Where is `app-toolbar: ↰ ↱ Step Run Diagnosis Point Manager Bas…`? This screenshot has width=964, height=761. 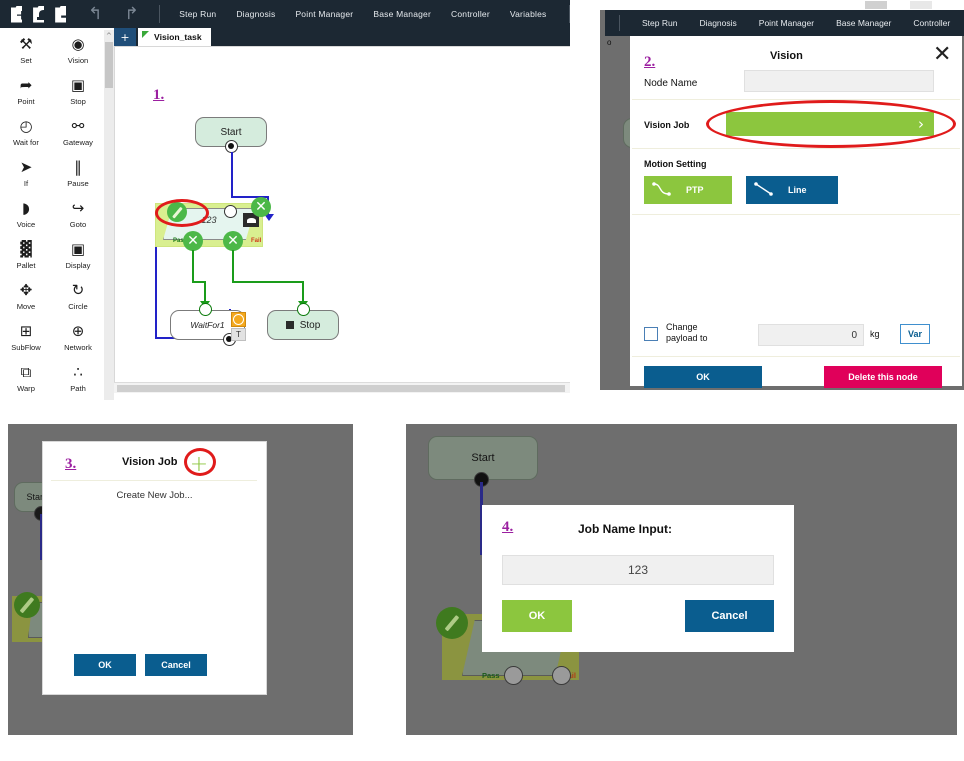 app-toolbar: ↰ ↱ Step Run Diagnosis Point Manager Bas… is located at coordinates (285, 14).